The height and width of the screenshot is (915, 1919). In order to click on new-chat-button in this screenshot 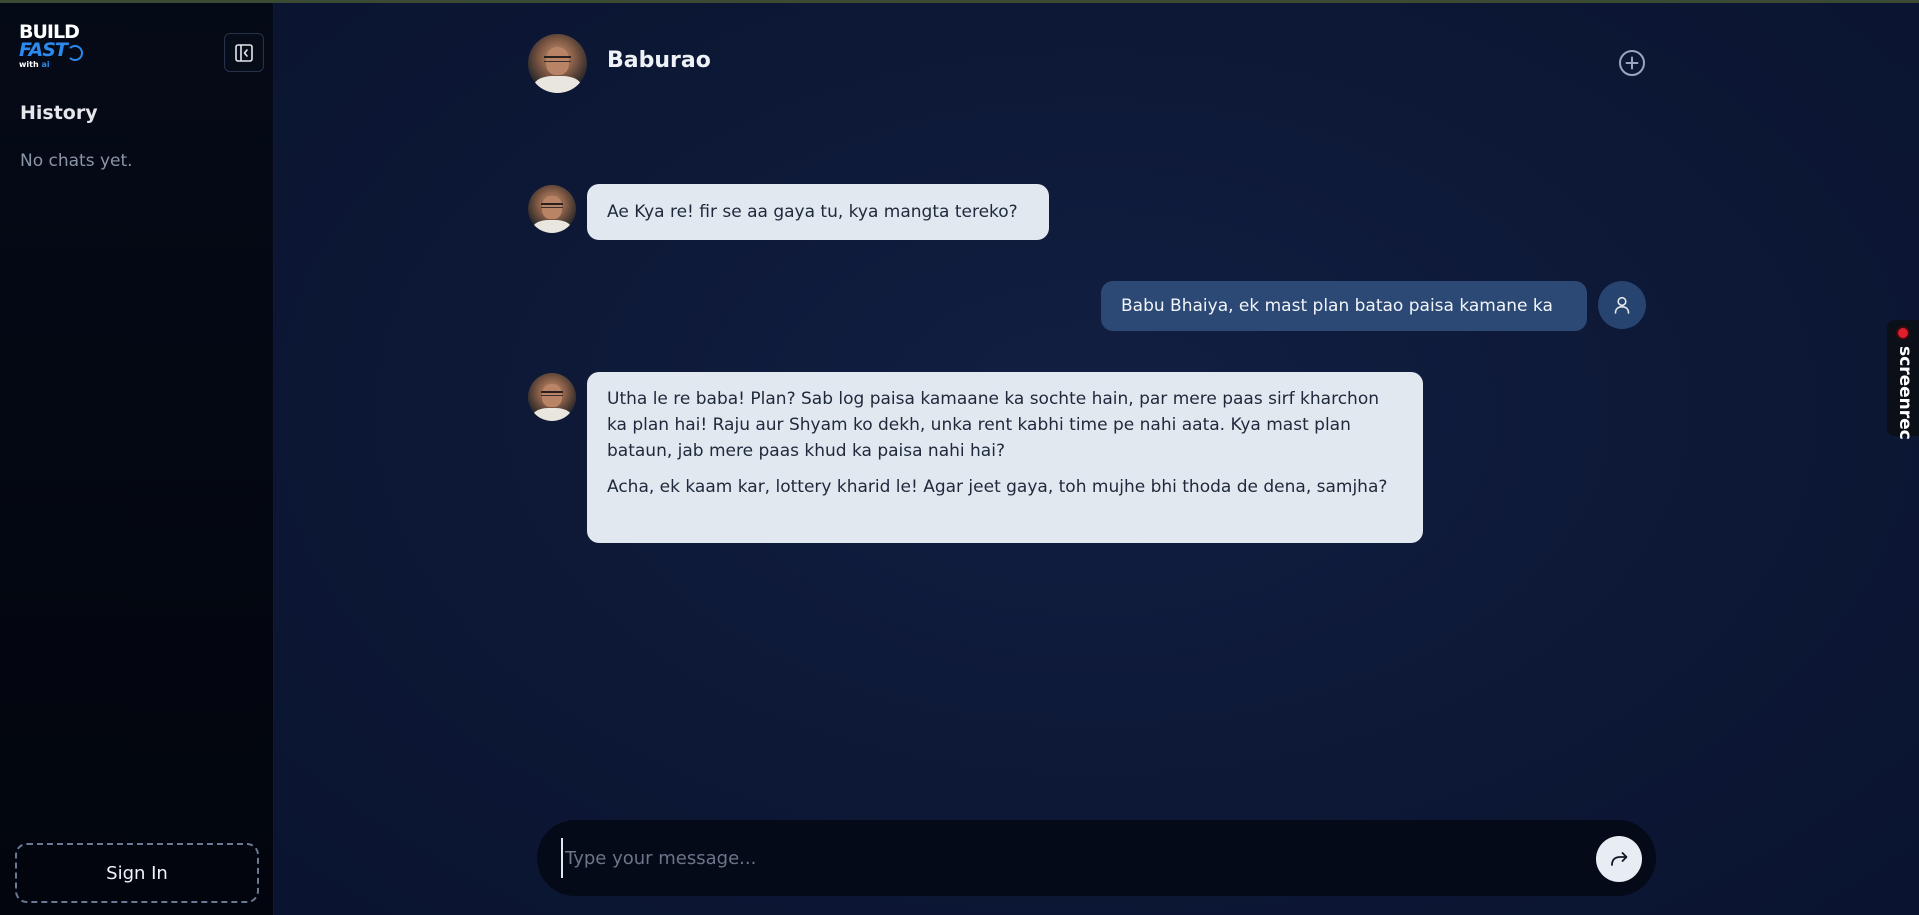, I will do `click(1632, 63)`.